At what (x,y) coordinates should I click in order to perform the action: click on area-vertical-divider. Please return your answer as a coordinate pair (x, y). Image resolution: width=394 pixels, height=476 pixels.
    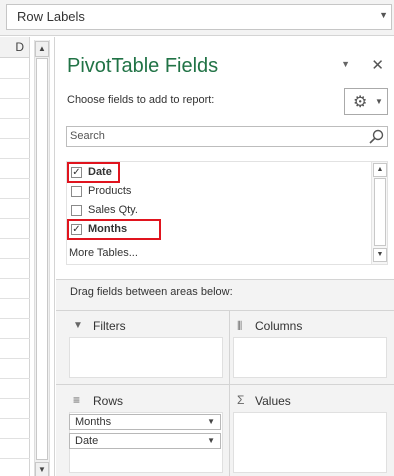
    Looking at the image, I should click on (229, 393).